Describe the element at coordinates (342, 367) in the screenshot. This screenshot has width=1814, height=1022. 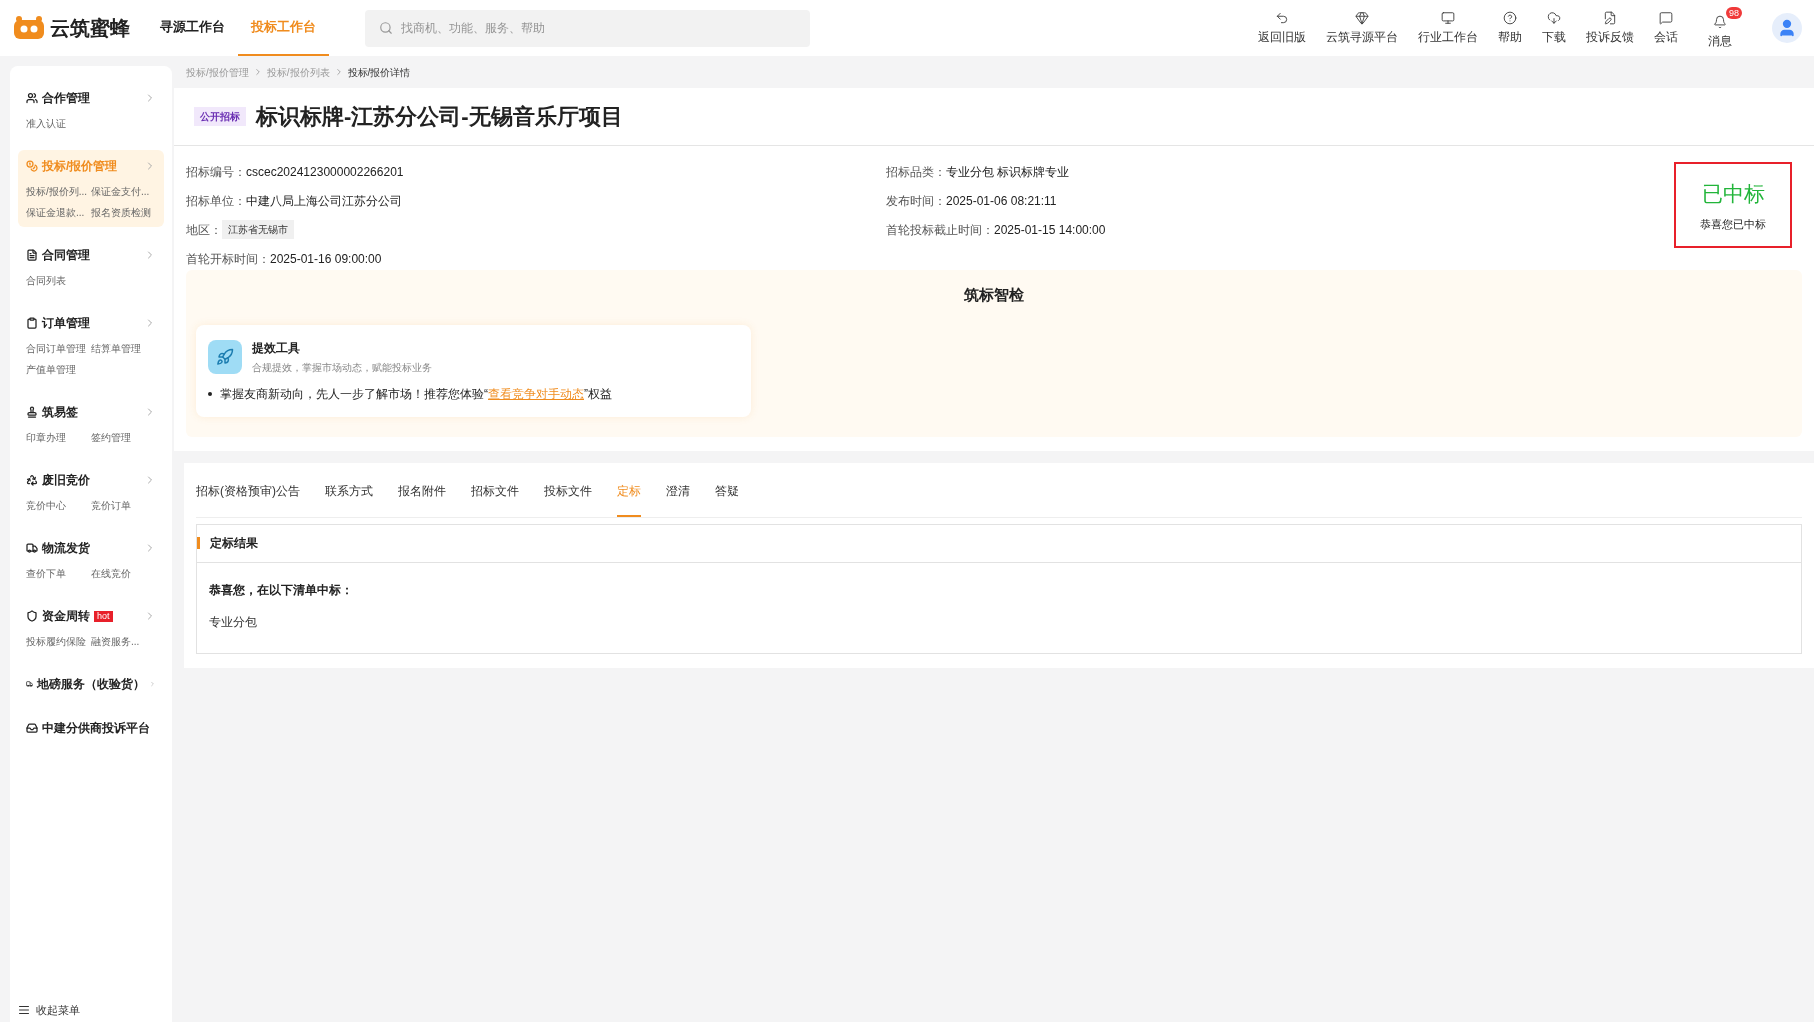
I see `tool-subtitle: 合规提效，掌握市场动态，赋能投标业务` at that location.